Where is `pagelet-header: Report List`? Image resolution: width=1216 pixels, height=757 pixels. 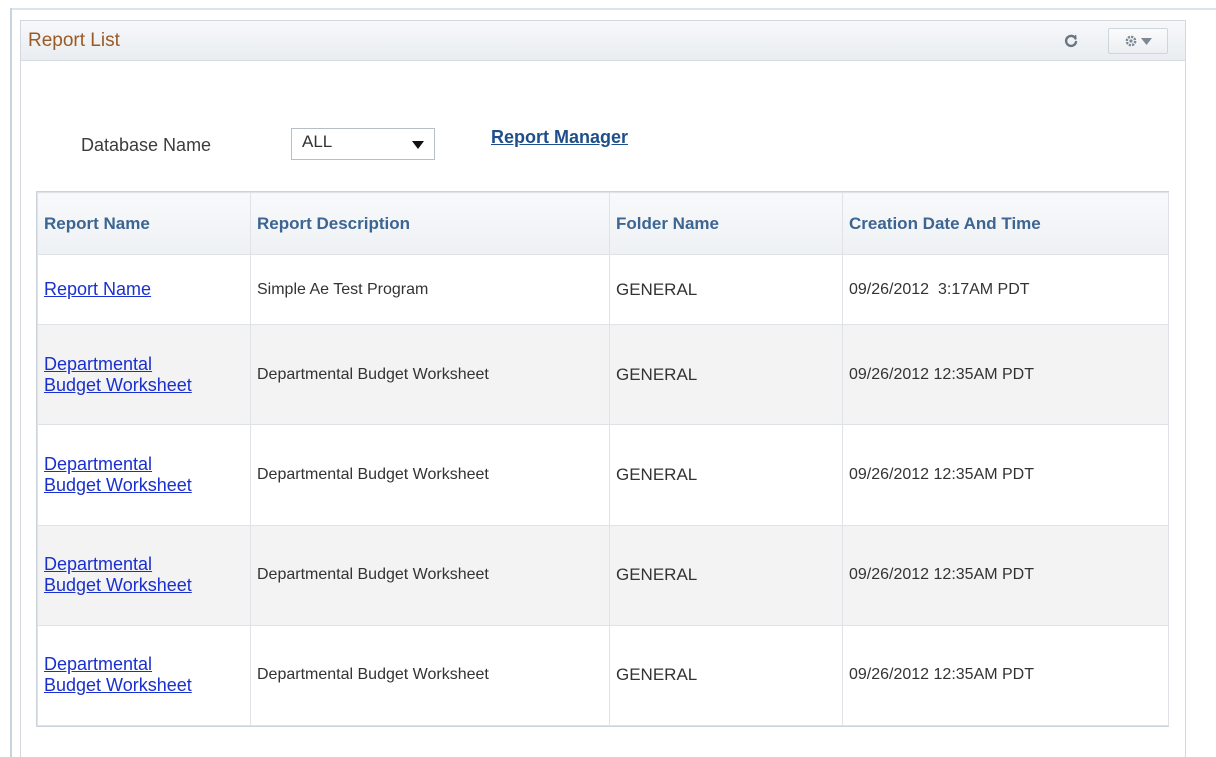 pagelet-header: Report List is located at coordinates (603, 41).